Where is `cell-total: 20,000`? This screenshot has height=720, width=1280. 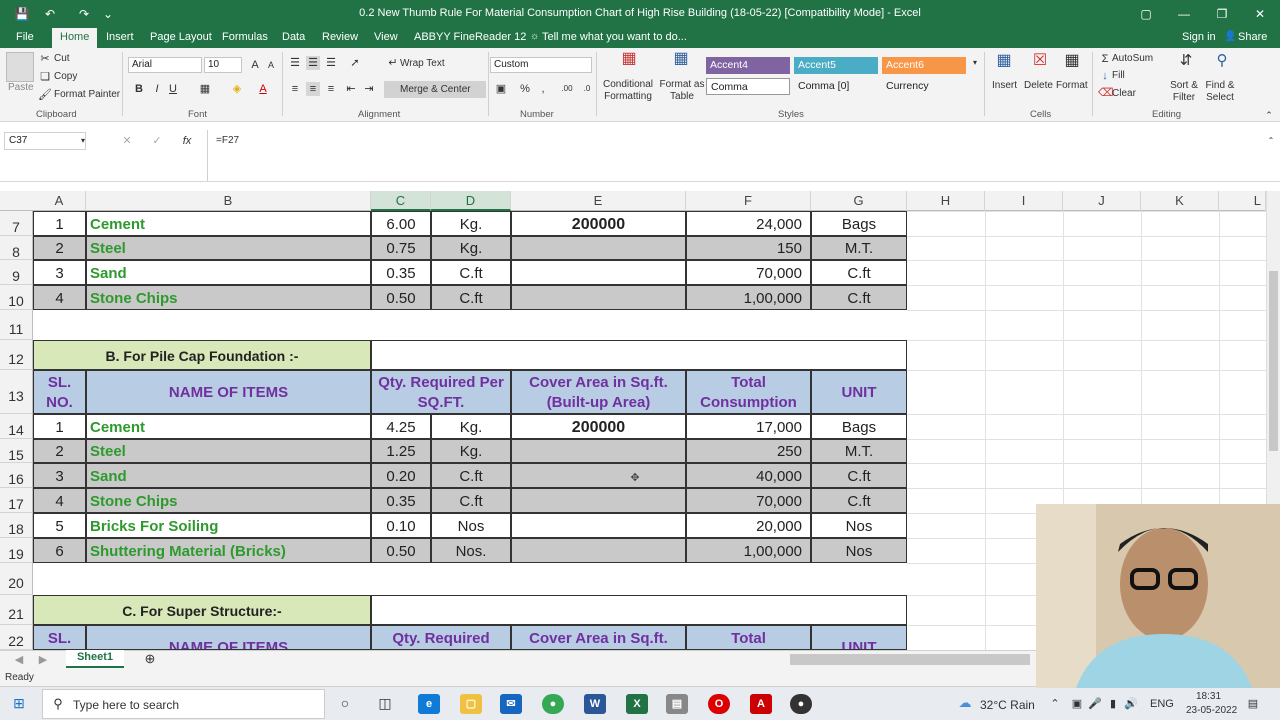
cell-total: 20,000 is located at coordinates (748, 525).